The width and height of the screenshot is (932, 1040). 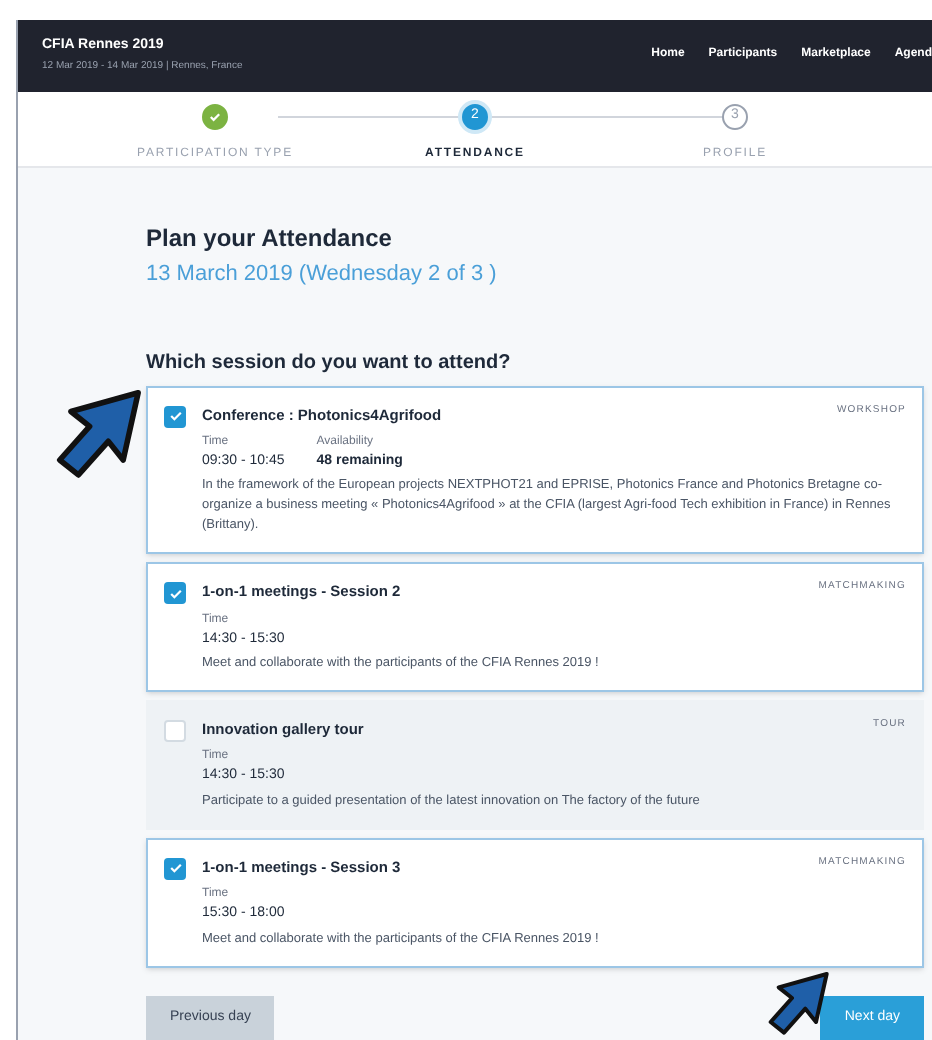 I want to click on page-title: Plan your Attendance, so click(x=270, y=239).